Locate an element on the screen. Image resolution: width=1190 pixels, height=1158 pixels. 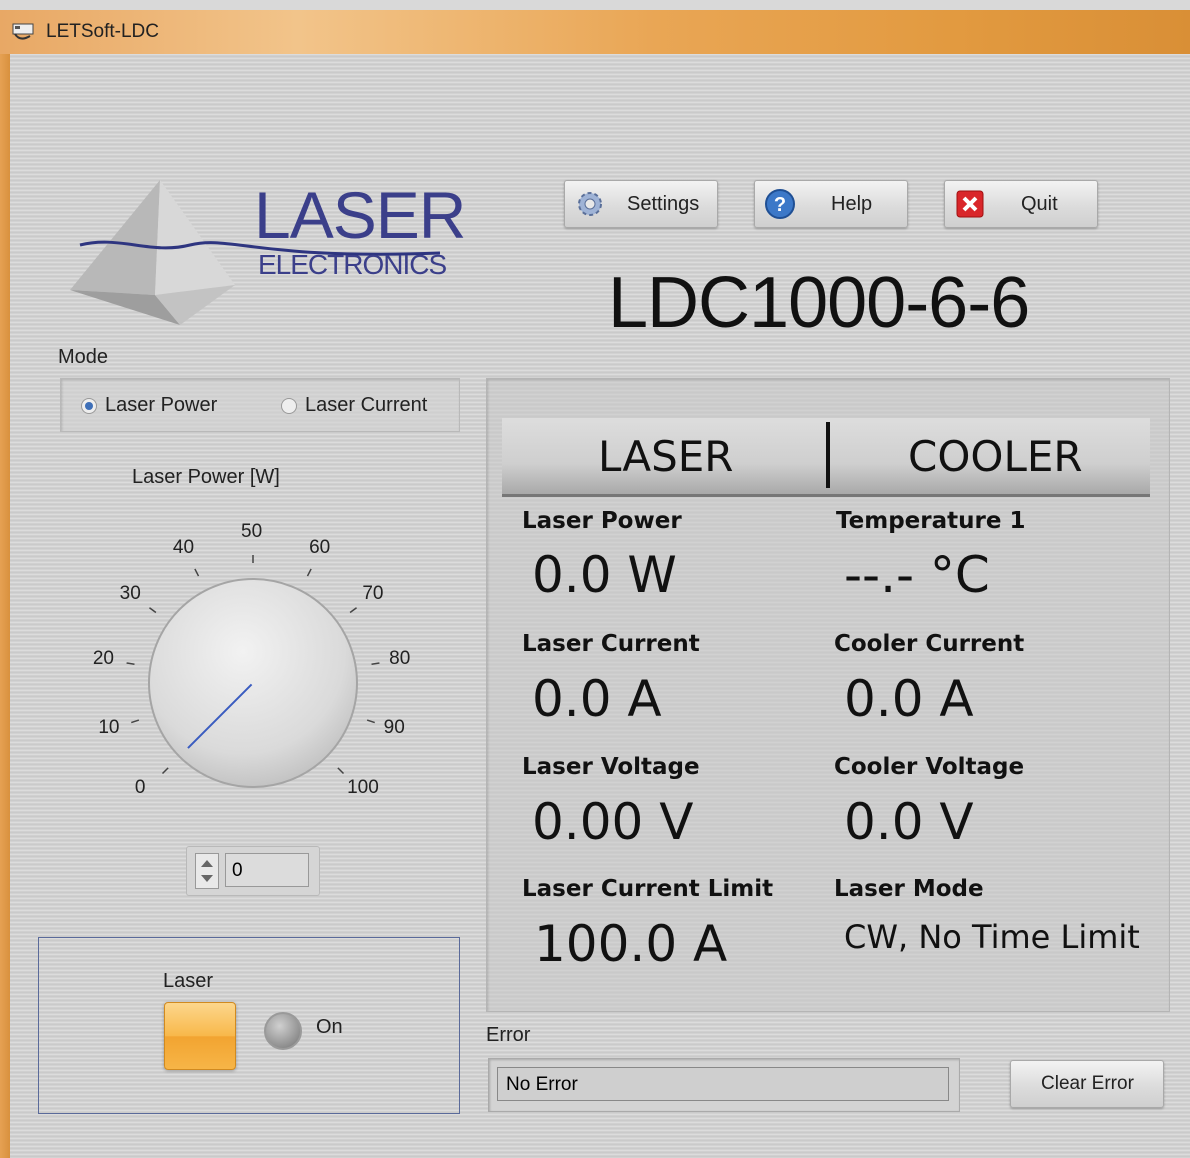
cooler-current-label: Cooler Current is located at coordinates (929, 644).